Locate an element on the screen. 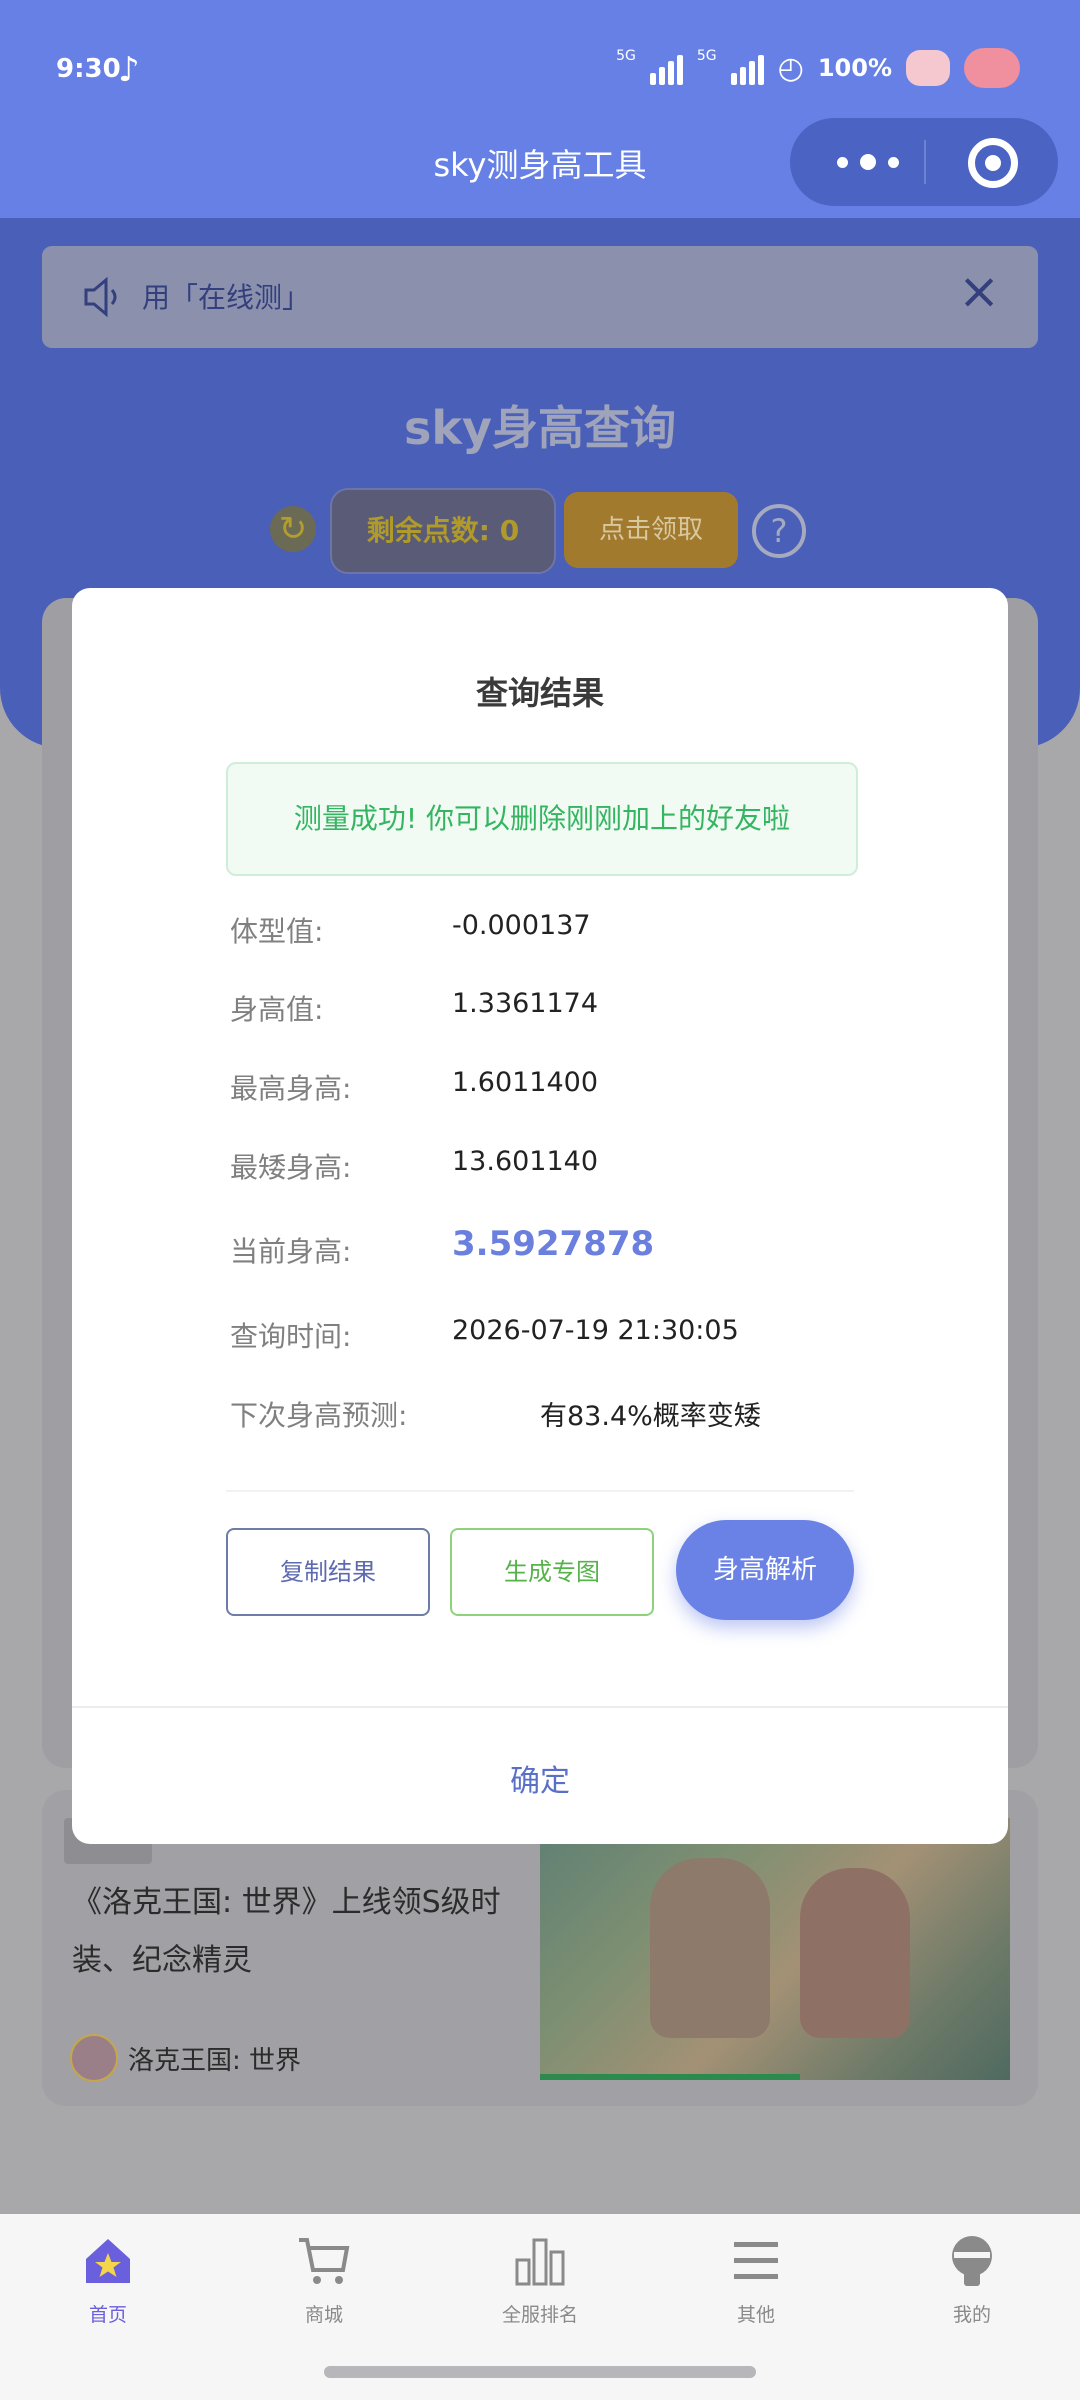 This screenshot has height=2400, width=1080. tab-ranking: 全服排名 is located at coordinates (540, 2279).